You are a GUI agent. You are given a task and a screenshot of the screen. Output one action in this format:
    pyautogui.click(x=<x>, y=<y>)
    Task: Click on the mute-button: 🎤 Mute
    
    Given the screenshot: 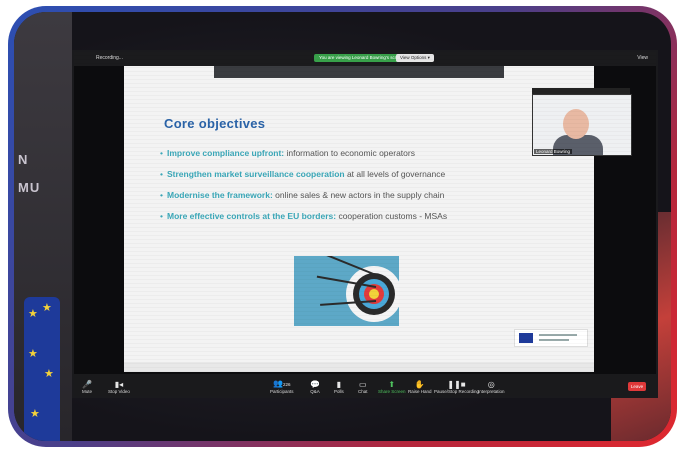 What is the action you would take?
    pyautogui.click(x=87, y=387)
    